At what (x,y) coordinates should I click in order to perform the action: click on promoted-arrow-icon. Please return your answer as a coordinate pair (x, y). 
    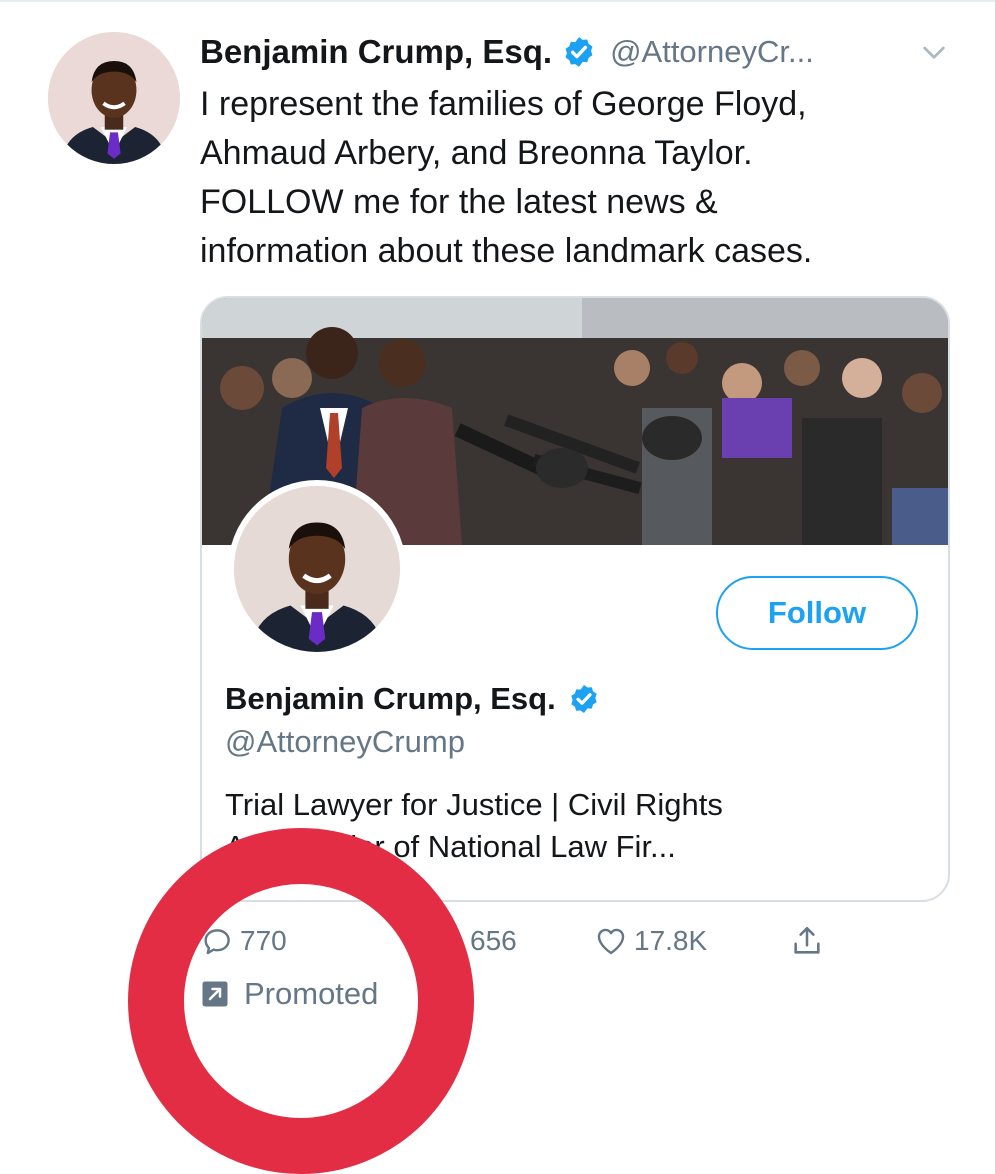
    Looking at the image, I should click on (215, 994).